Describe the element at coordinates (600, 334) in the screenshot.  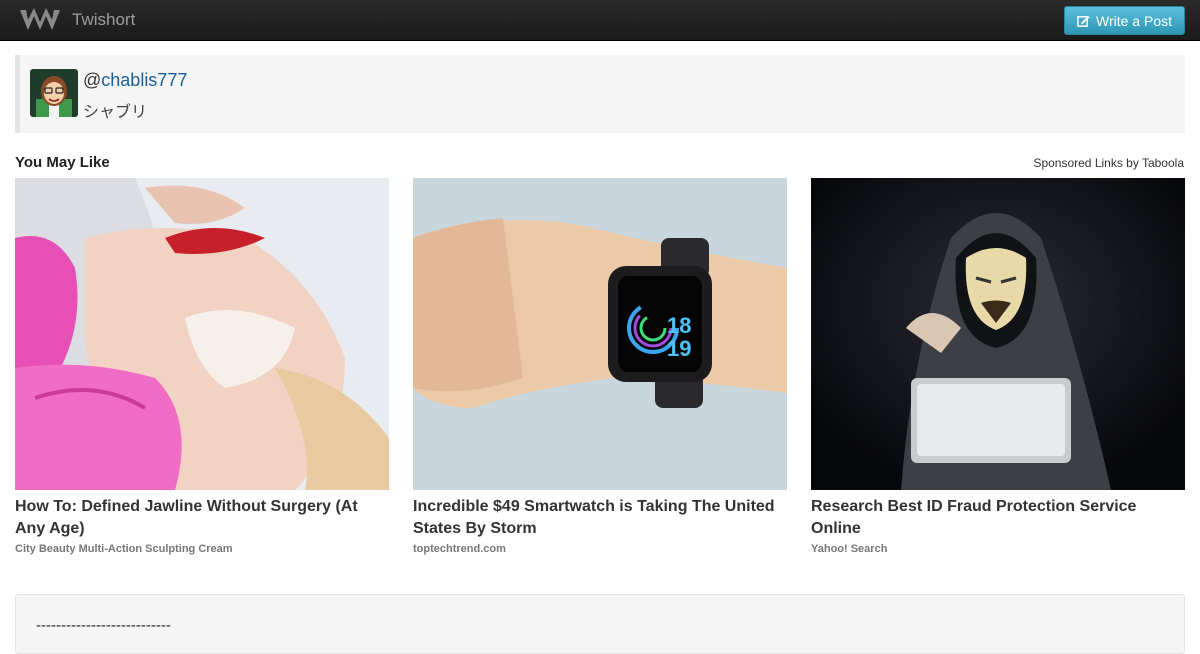
I see `smartwatch-photo: 18 19` at that location.